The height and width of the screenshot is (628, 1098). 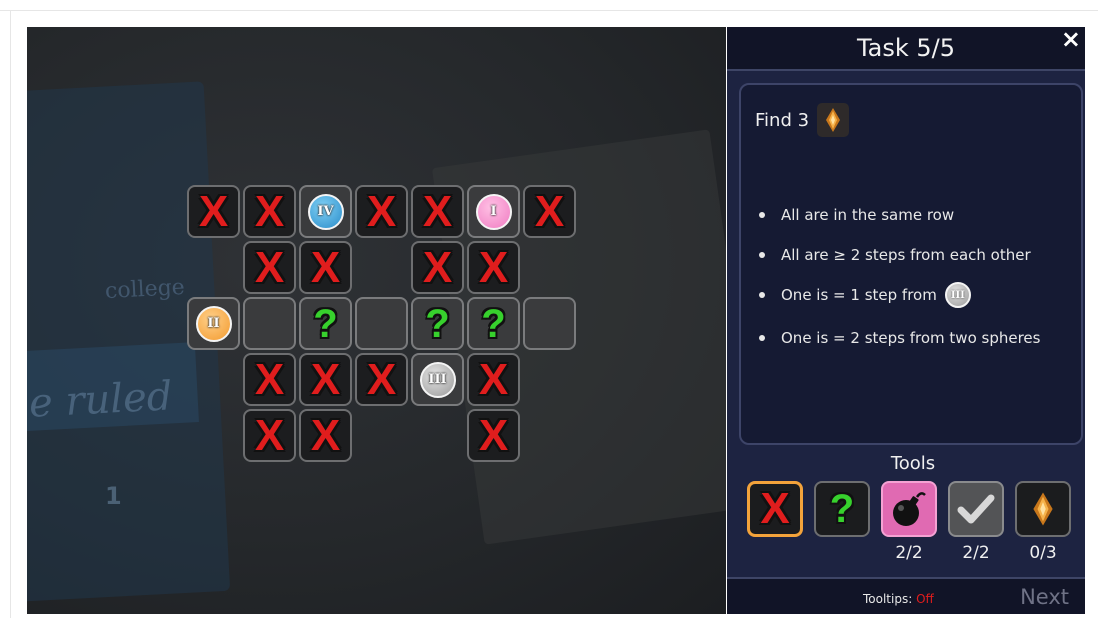 I want to click on tools-label: Tools, so click(x=913, y=463).